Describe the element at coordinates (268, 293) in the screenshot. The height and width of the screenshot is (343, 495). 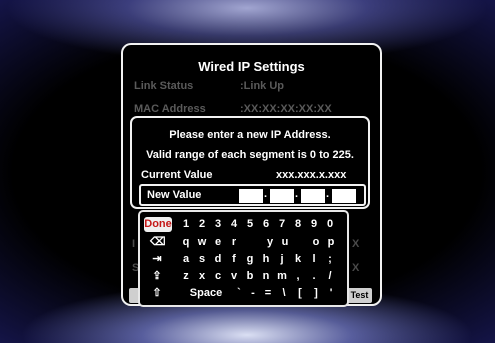
I see `key-equals: =` at that location.